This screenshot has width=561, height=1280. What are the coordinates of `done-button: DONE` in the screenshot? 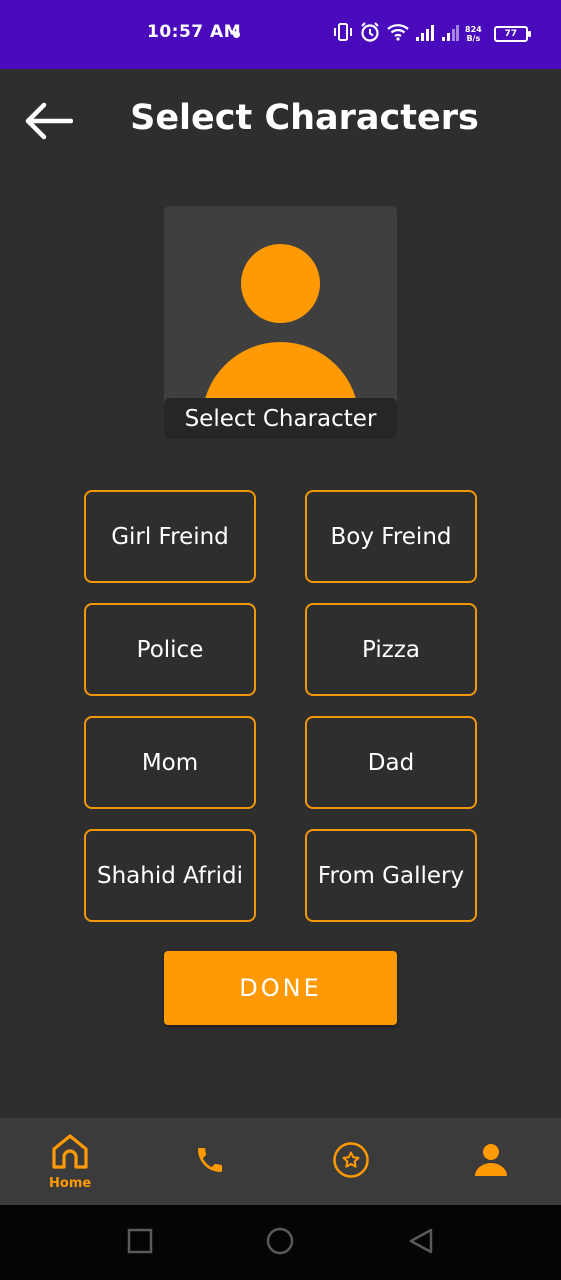 It's located at (280, 988).